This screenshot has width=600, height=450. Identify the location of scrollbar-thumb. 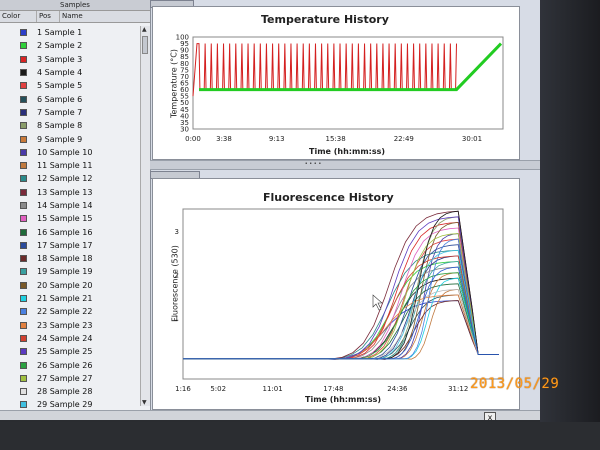
(145, 45).